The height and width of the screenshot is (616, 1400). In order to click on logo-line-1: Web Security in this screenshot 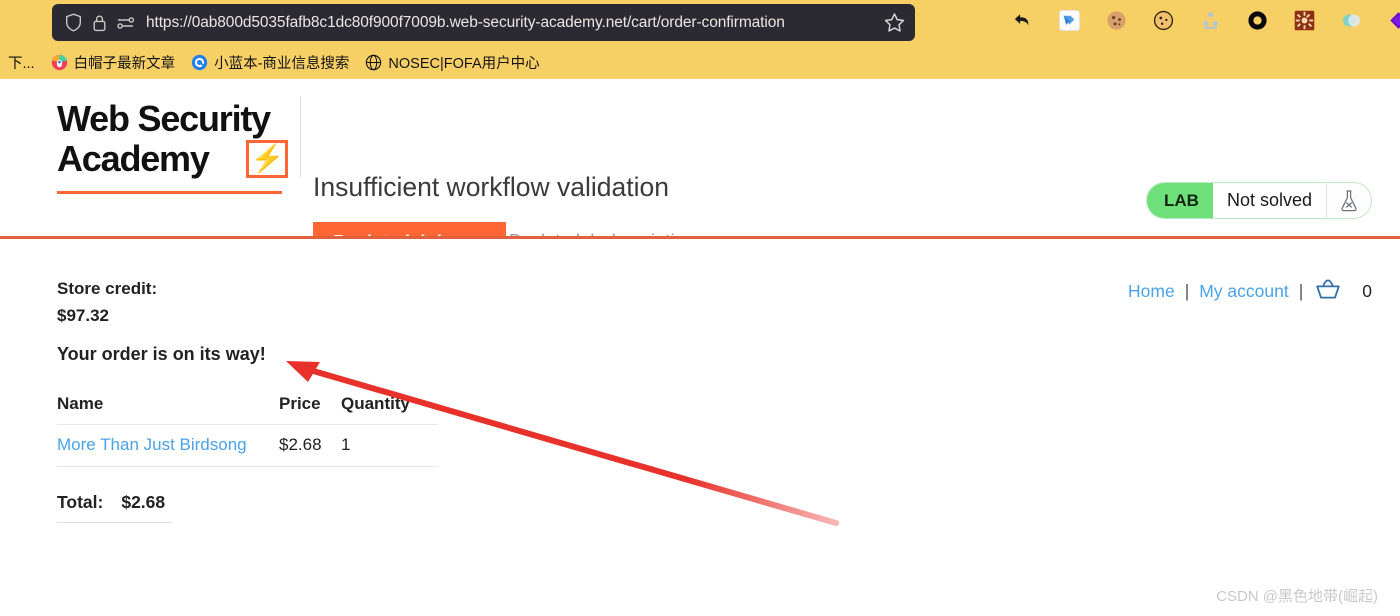, I will do `click(164, 118)`.